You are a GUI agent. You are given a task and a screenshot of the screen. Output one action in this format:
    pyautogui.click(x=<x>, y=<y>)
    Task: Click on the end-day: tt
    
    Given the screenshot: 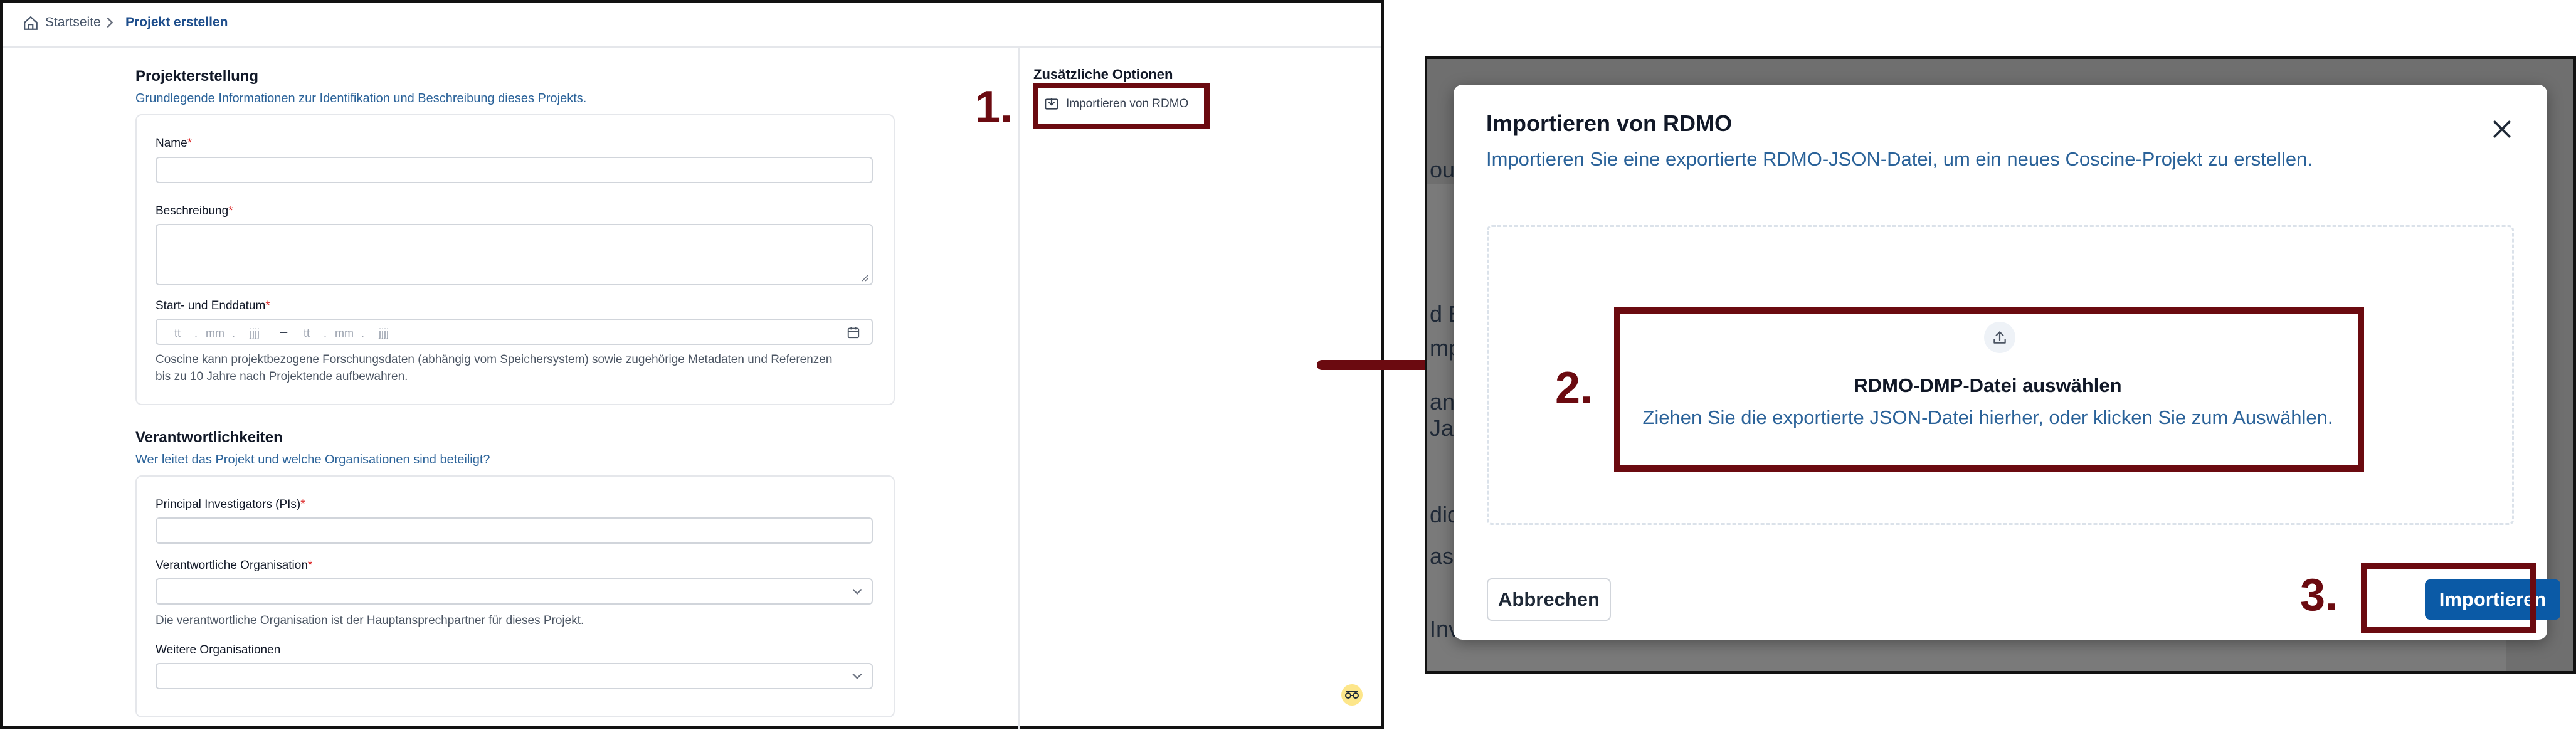 What is the action you would take?
    pyautogui.click(x=307, y=333)
    